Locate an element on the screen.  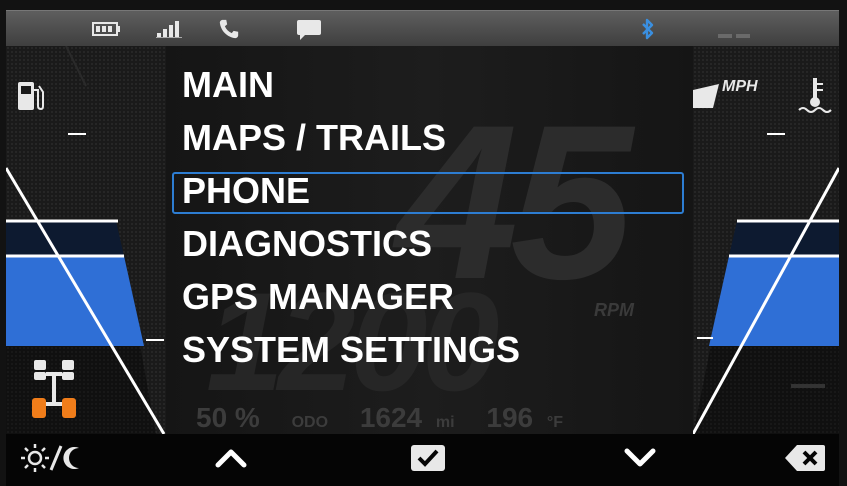
chevron-up-icon is located at coordinates (231, 460).